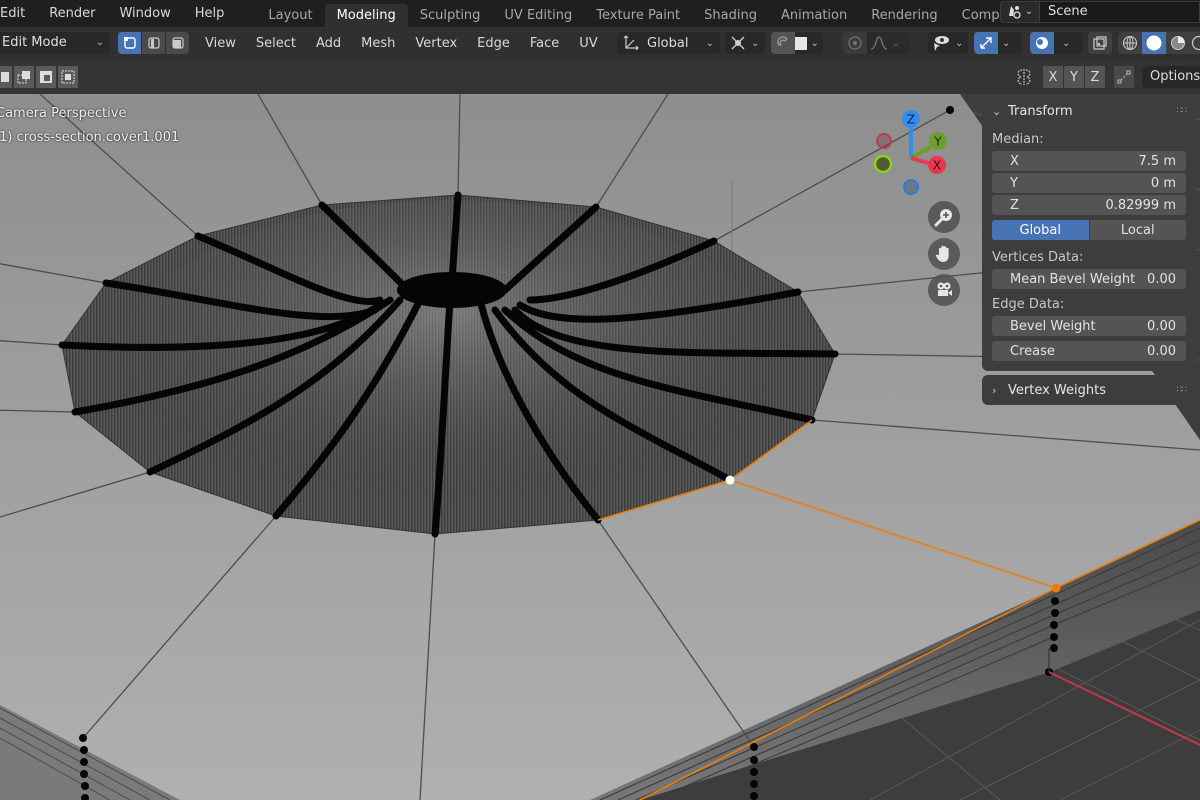 The width and height of the screenshot is (1200, 800). I want to click on median-y-field: Y 0 m, so click(1089, 183).